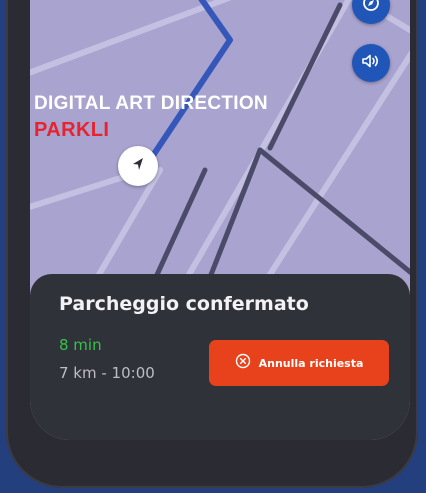  What do you see at coordinates (151, 103) in the screenshot?
I see `overlay-title: DIGITAL ART DIRECTION` at bounding box center [151, 103].